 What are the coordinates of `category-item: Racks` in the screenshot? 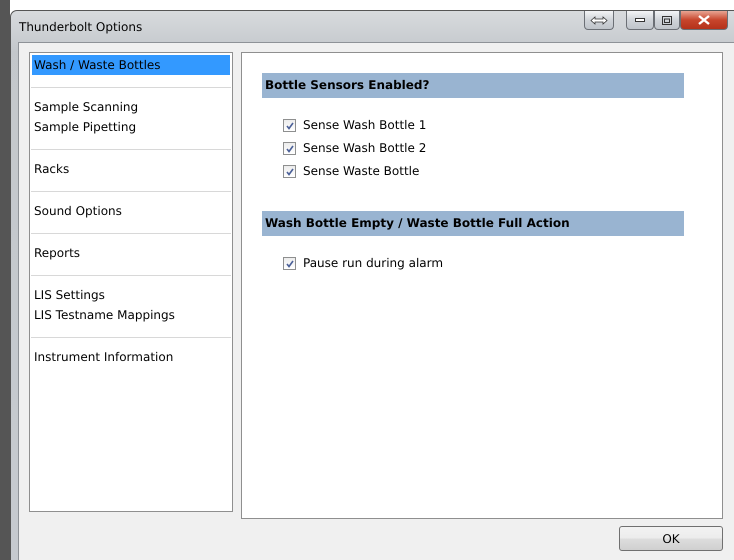 It's located at (131, 169).